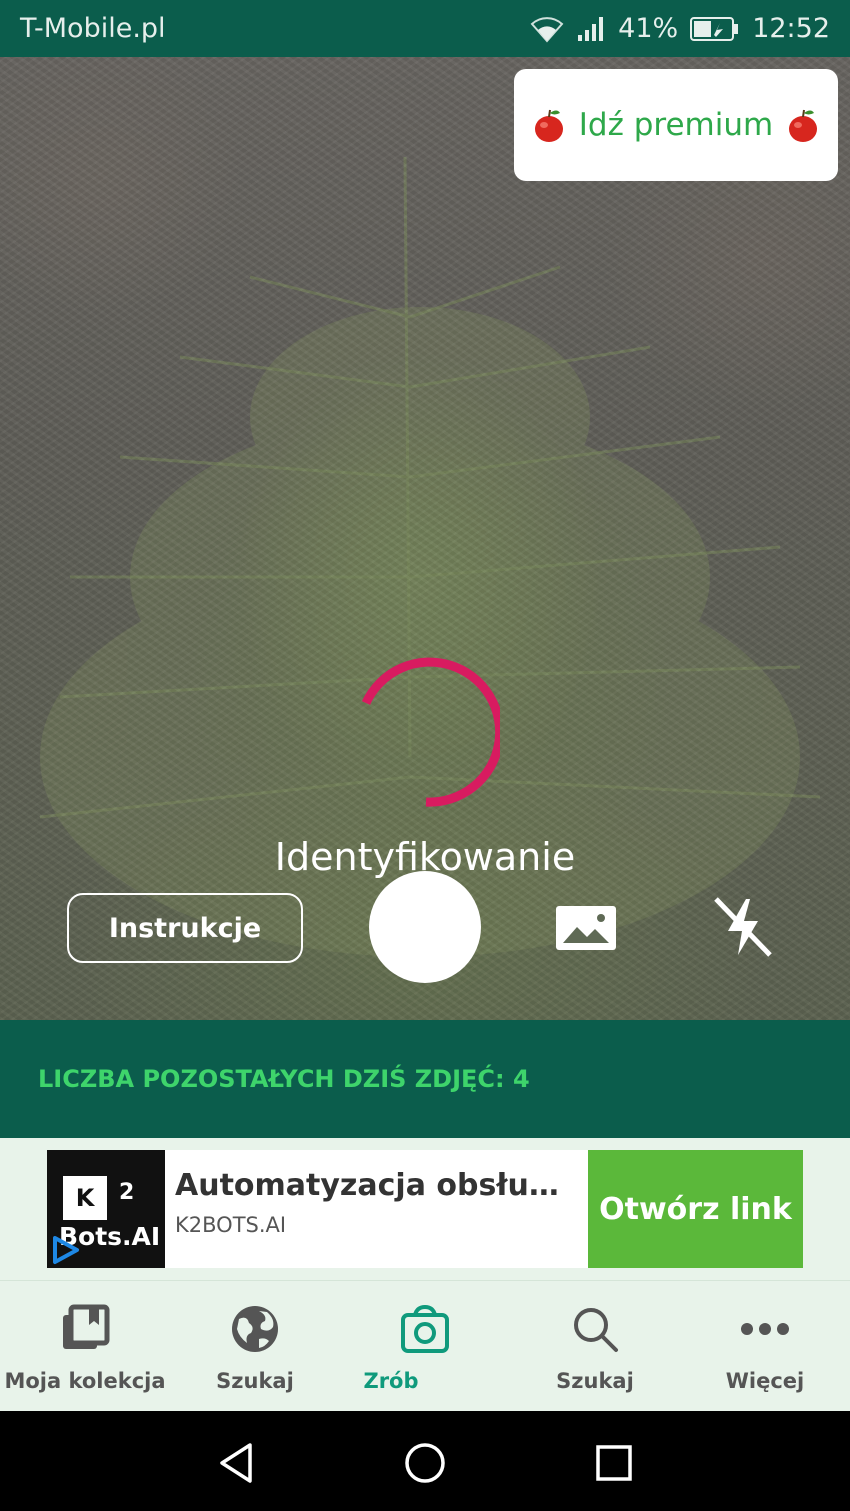 The image size is (850, 1511). I want to click on premium-label: Idź premium, so click(676, 125).